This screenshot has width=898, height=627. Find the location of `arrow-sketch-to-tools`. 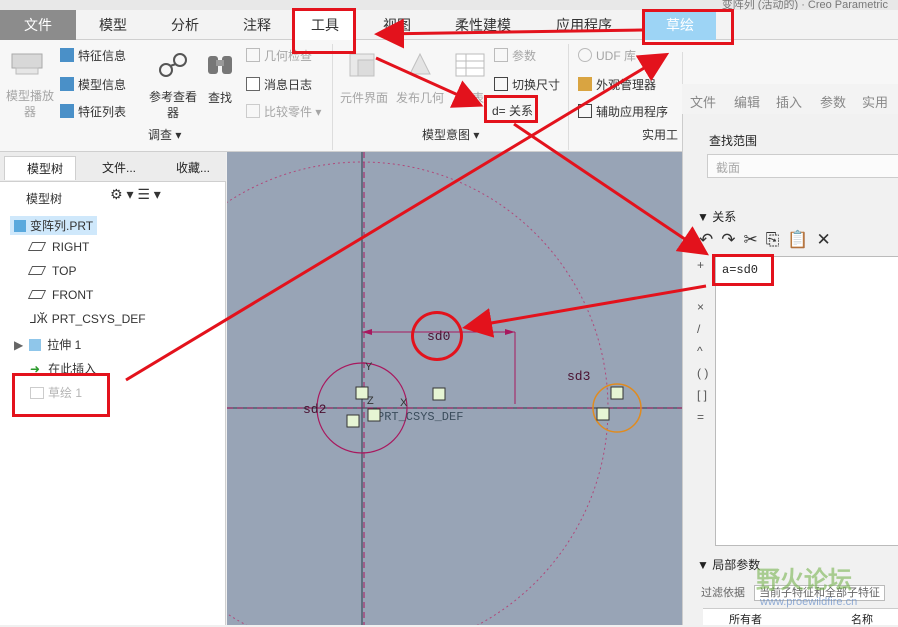

arrow-sketch-to-tools is located at coordinates (508, 33).